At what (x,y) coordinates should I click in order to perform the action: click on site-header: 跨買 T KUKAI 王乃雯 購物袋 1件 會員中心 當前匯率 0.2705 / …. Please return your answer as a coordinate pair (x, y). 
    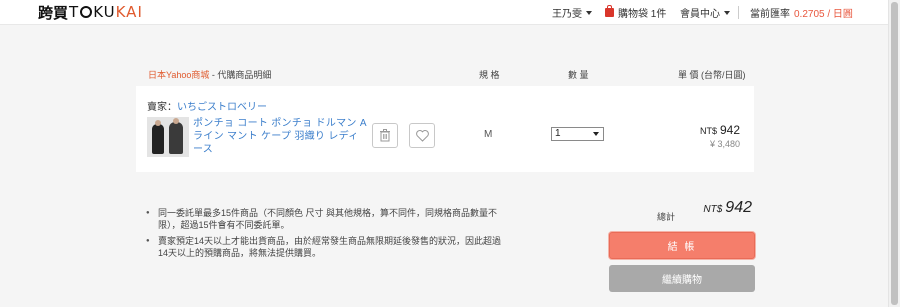
    Looking at the image, I should click on (444, 12).